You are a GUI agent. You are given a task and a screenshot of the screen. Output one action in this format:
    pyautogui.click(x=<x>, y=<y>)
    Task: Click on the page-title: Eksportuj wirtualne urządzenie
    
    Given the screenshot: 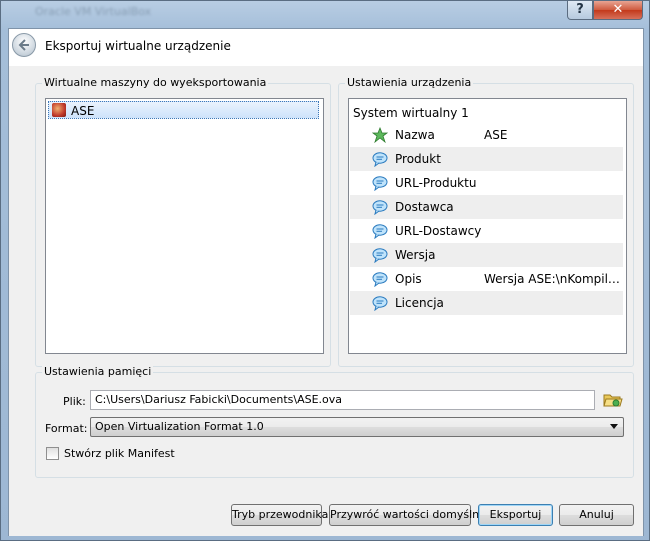 What is the action you would take?
    pyautogui.click(x=138, y=46)
    